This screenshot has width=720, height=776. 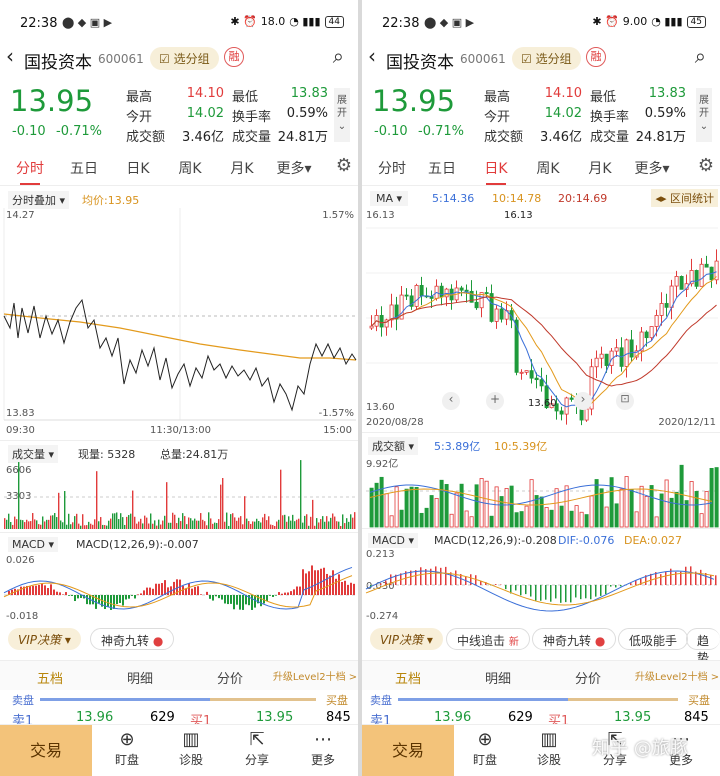 What do you see at coordinates (323, 748) in the screenshot?
I see `more-button: ⋯ 更多` at bounding box center [323, 748].